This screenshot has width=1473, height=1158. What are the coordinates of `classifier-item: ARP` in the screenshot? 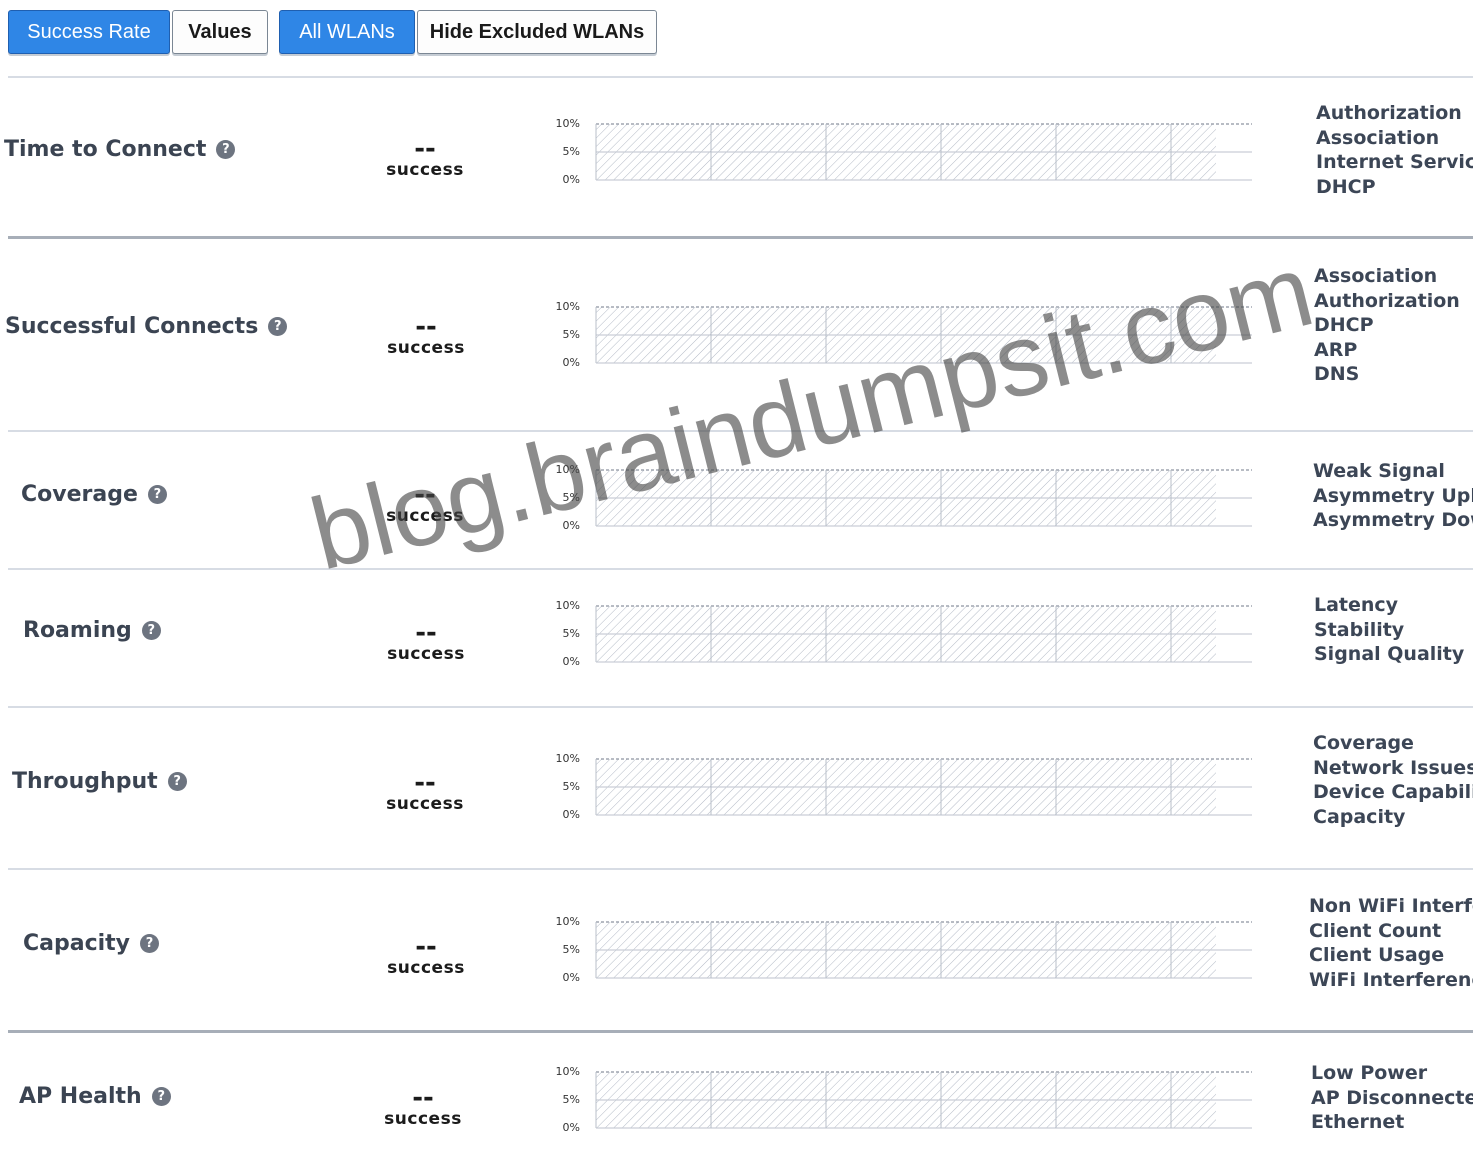 It's located at (1393, 350).